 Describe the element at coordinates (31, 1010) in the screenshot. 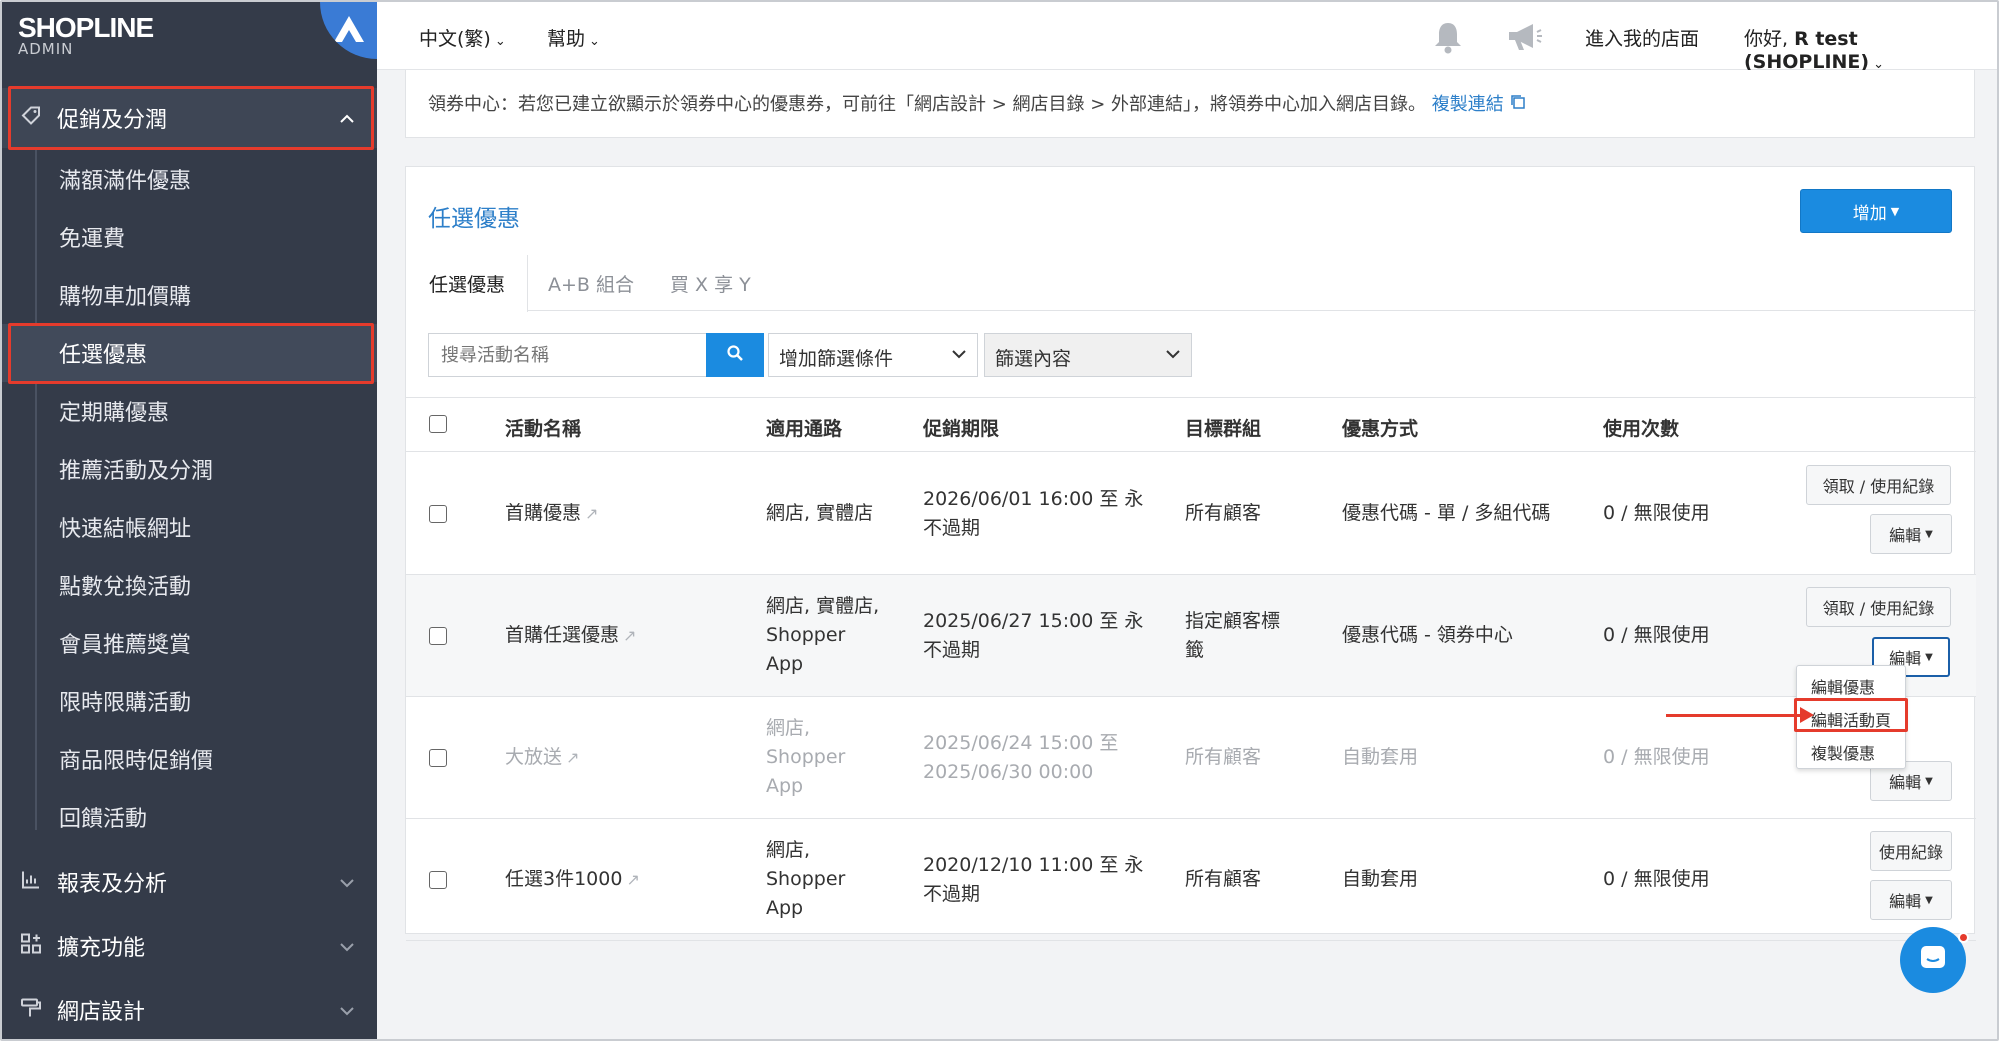

I see `paint-roller-icon` at that location.